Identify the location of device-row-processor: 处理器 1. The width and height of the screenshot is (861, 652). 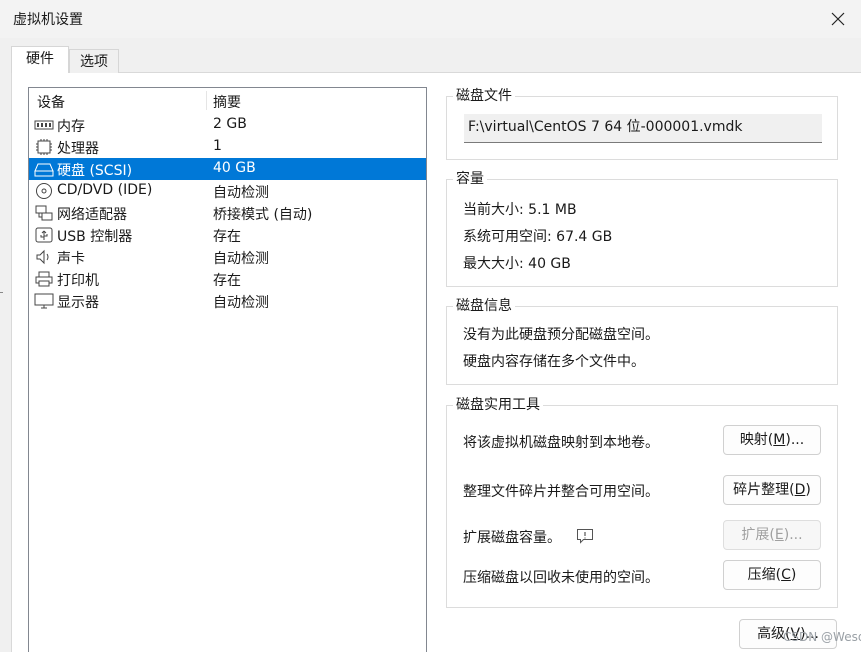
(227, 147).